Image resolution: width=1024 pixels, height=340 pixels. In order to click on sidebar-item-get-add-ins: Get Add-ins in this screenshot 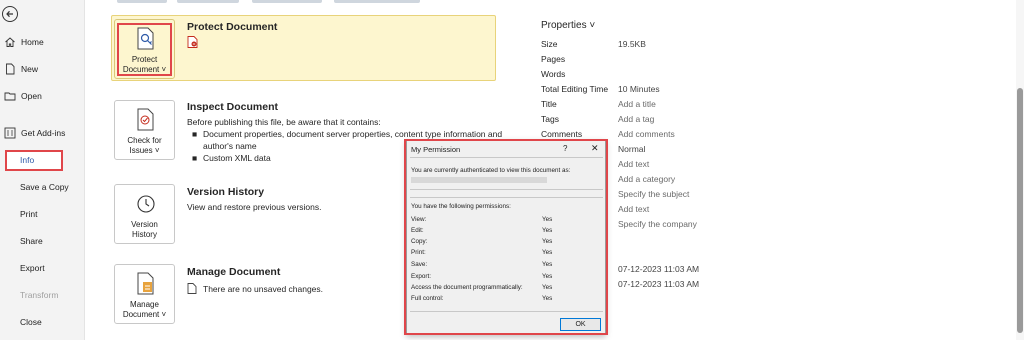, I will do `click(42, 133)`.